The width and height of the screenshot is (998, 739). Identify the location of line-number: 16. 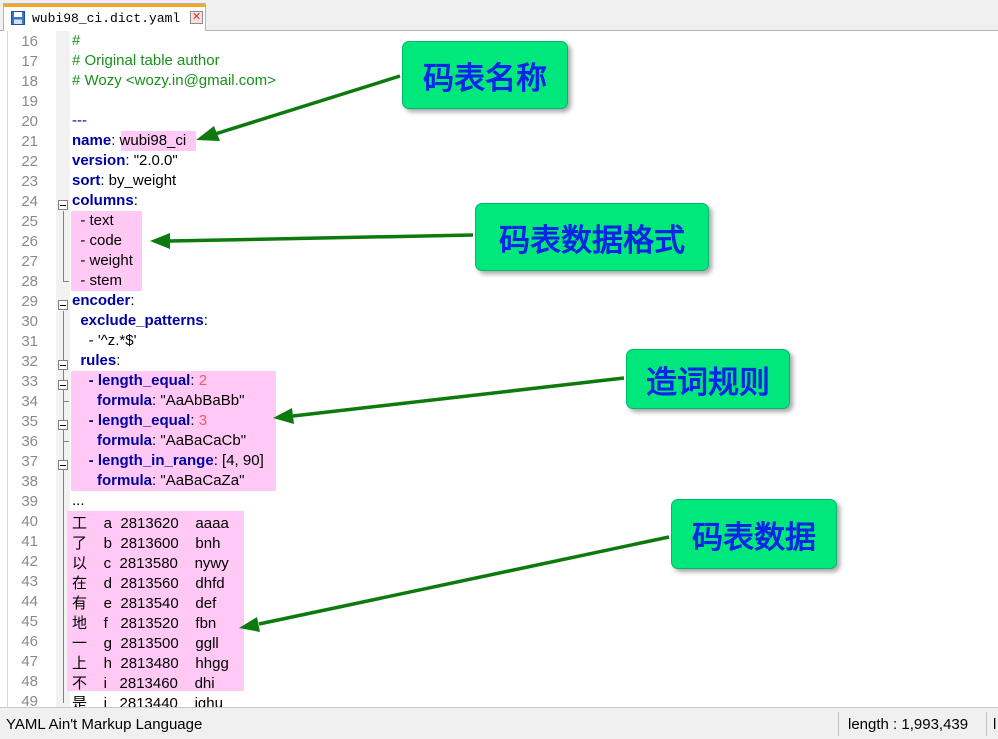
(29, 41).